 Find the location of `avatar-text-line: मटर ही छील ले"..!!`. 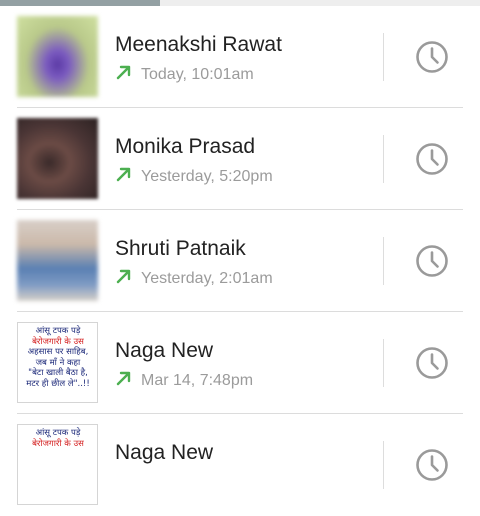

avatar-text-line: मटर ही छील ले"..!! is located at coordinates (58, 383).